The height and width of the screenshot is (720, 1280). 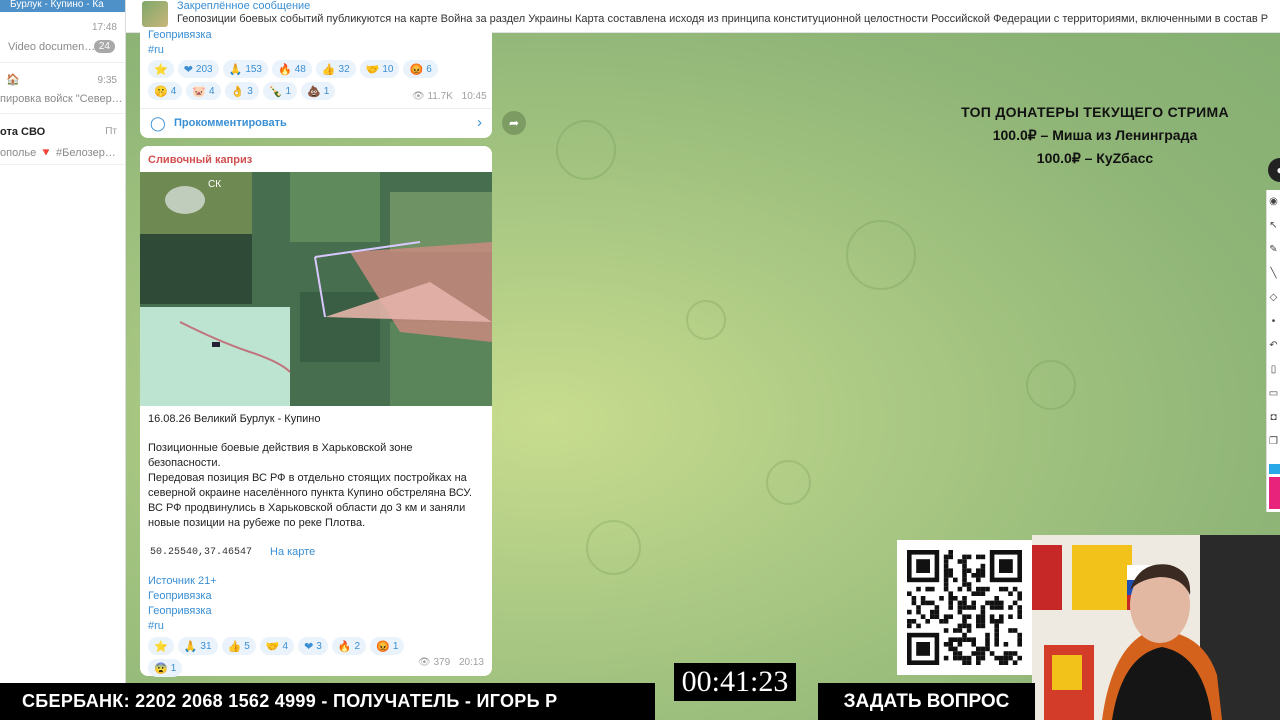 What do you see at coordinates (292, 69) in the screenshot?
I see `reaction-pill: 🔥 48` at bounding box center [292, 69].